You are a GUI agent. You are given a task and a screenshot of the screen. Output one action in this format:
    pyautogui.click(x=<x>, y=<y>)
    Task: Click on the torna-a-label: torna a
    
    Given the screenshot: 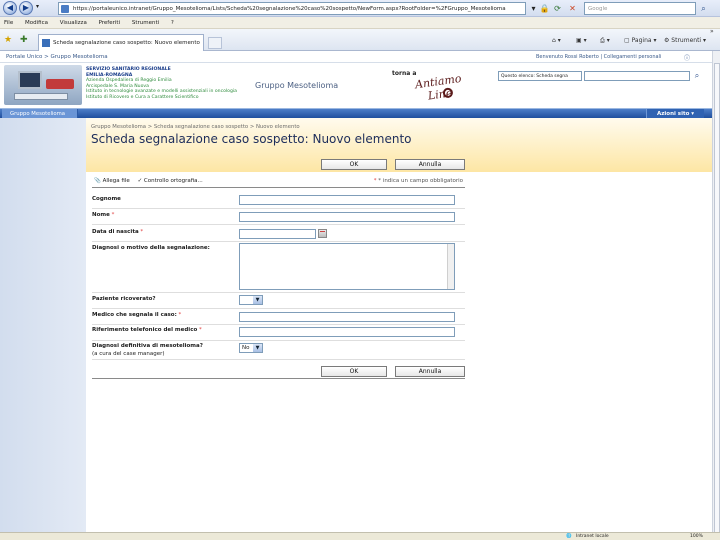 What is the action you would take?
    pyautogui.click(x=404, y=73)
    